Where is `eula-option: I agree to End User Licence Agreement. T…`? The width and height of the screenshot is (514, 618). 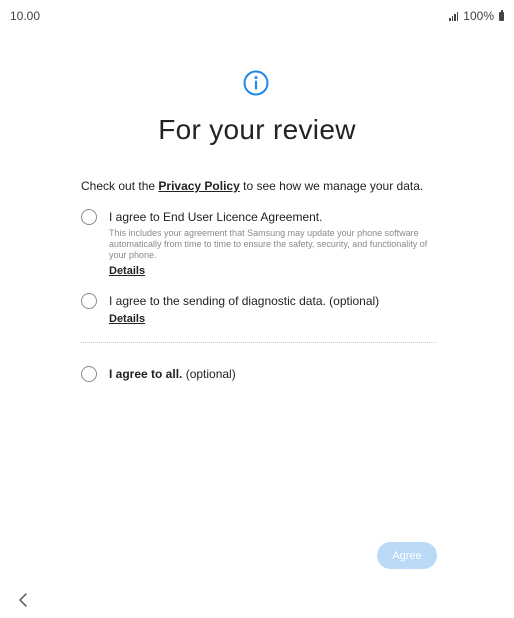 eula-option: I agree to End User Licence Agreement. T… is located at coordinates (258, 244).